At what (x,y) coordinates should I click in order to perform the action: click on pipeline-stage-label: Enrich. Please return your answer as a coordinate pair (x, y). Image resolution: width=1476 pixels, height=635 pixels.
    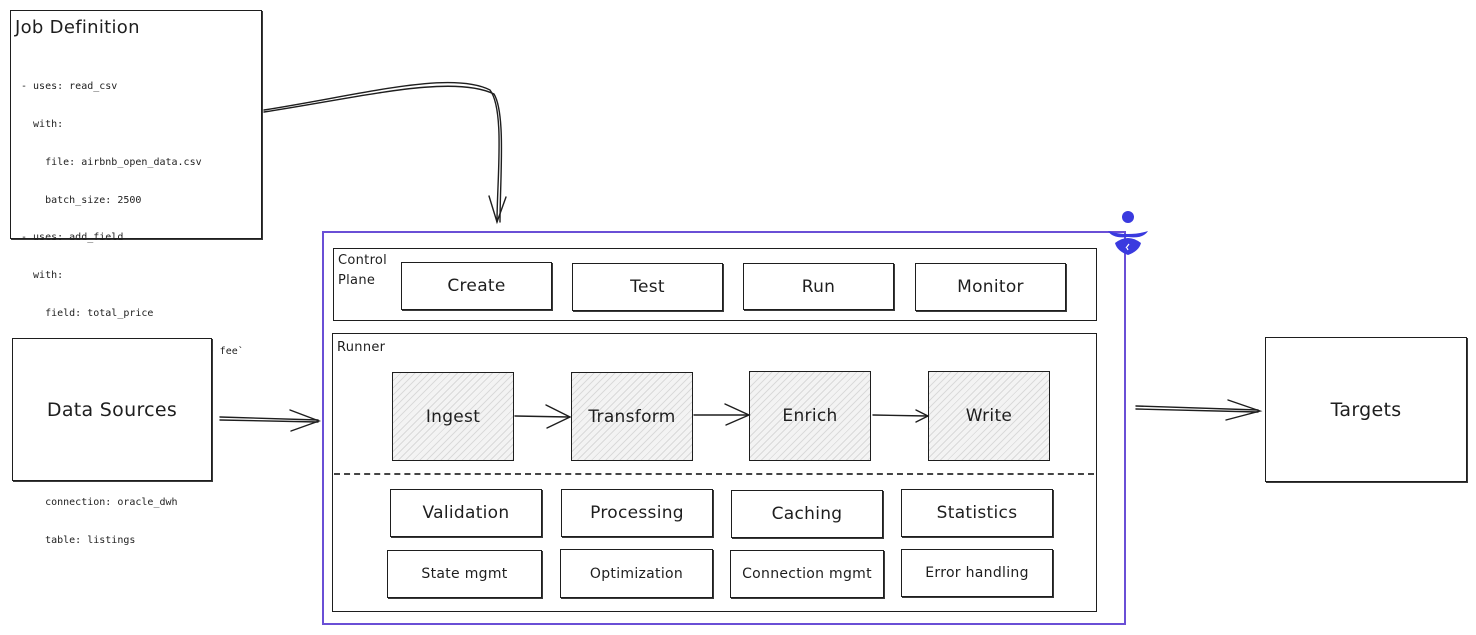
    Looking at the image, I should click on (810, 416).